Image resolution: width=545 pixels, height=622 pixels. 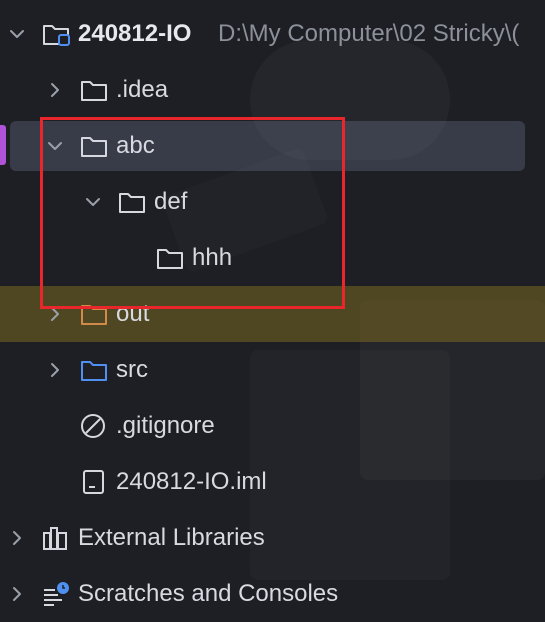 I want to click on tree-item-label: .gitignore, so click(x=165, y=425).